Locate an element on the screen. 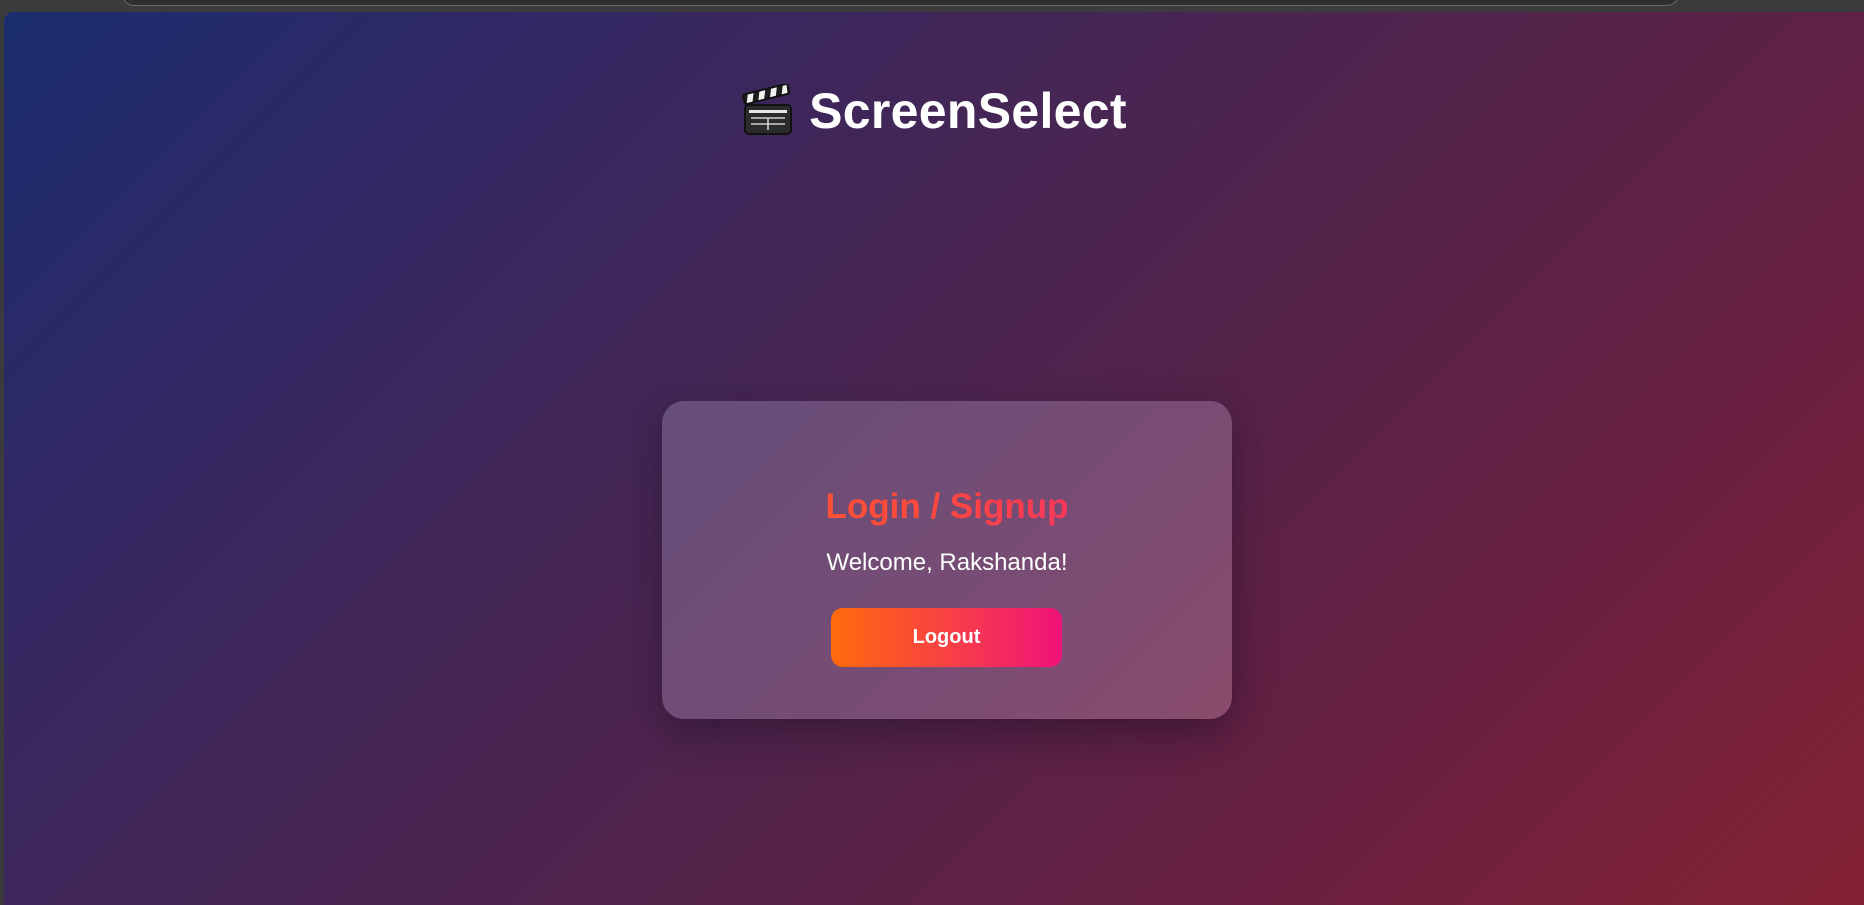 The height and width of the screenshot is (905, 1864). welcome-message: Welcome, Rakshanda! is located at coordinates (947, 562).